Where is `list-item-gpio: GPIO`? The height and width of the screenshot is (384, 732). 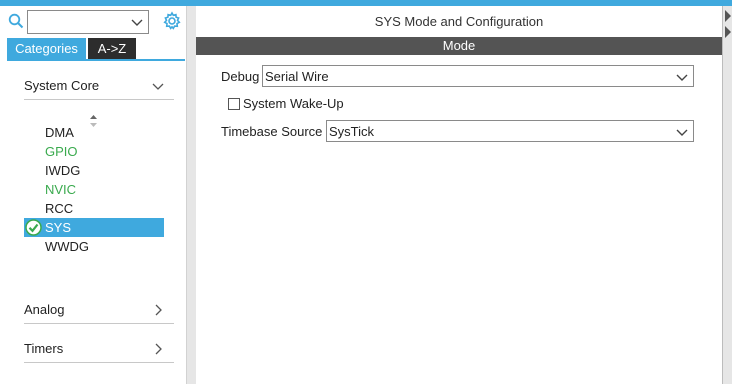 list-item-gpio: GPIO is located at coordinates (94, 151).